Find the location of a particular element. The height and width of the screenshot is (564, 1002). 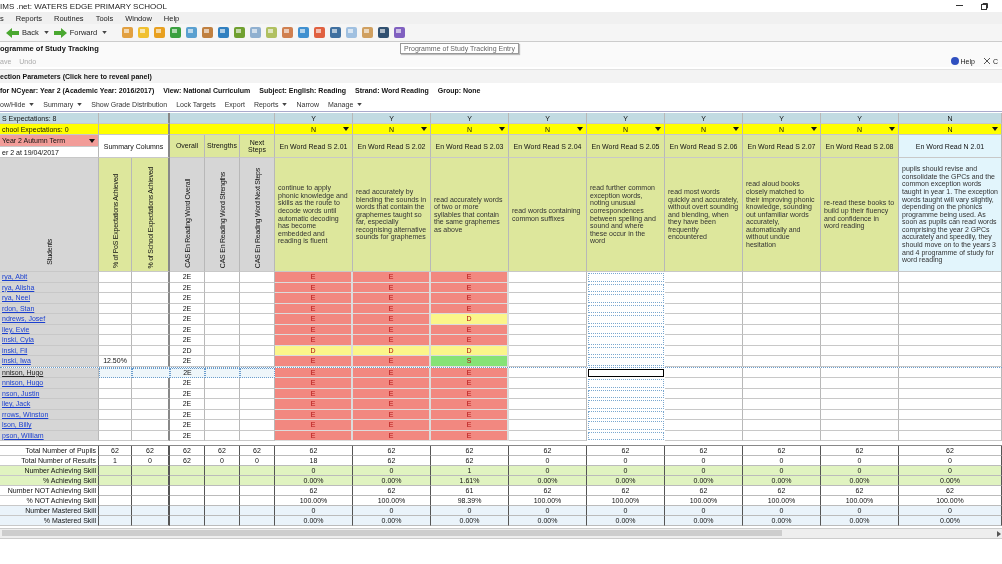

scrollbar-thumb is located at coordinates (392, 533).